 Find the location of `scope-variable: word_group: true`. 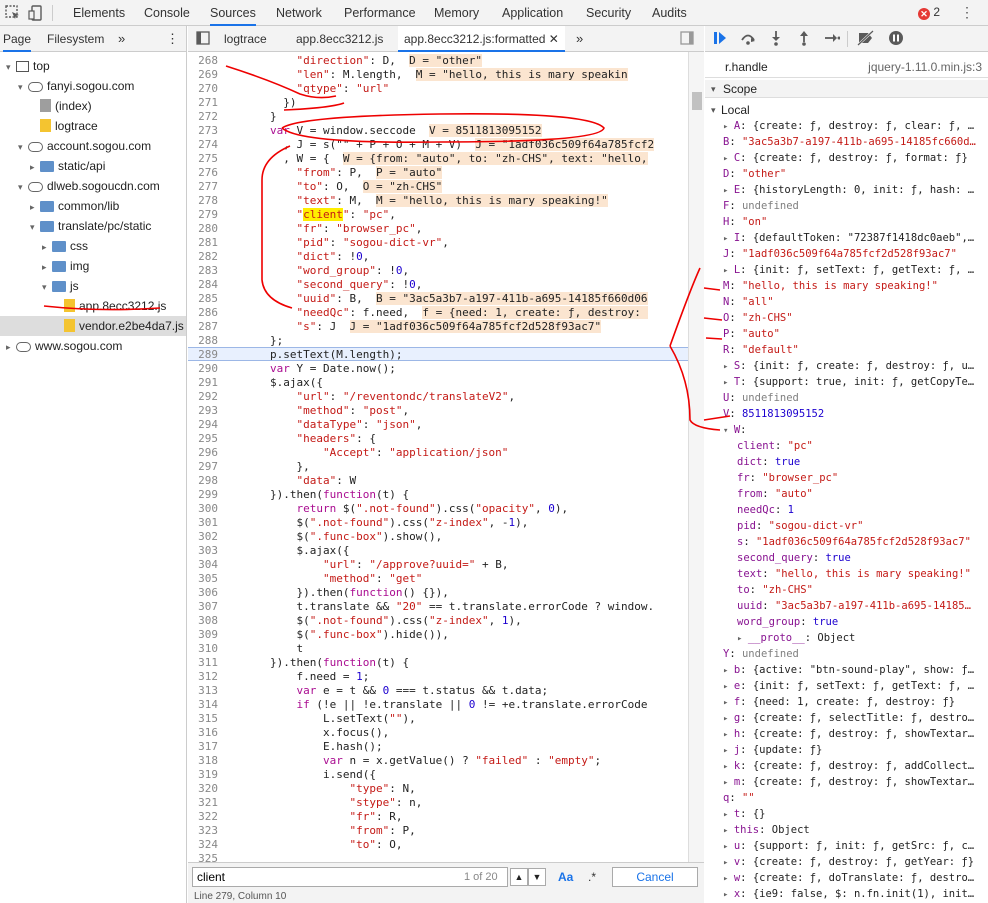

scope-variable: word_group: true is located at coordinates (862, 622).